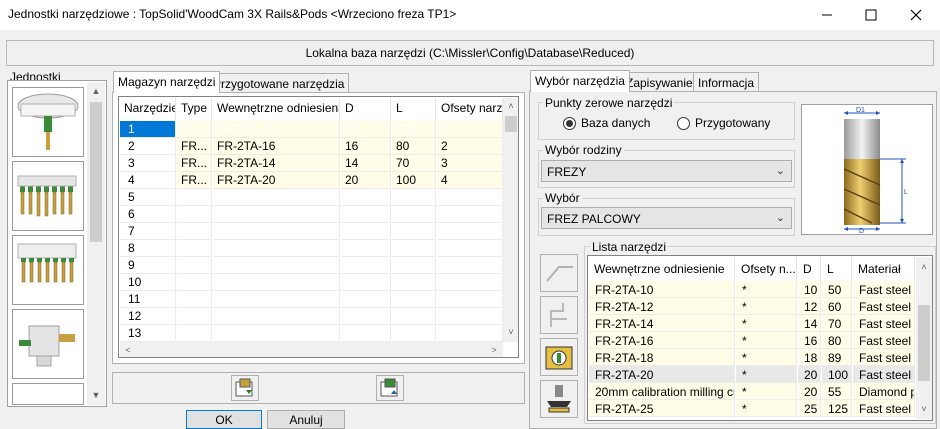  What do you see at coordinates (306, 419) in the screenshot?
I see `cancel-button: Anuluj` at bounding box center [306, 419].